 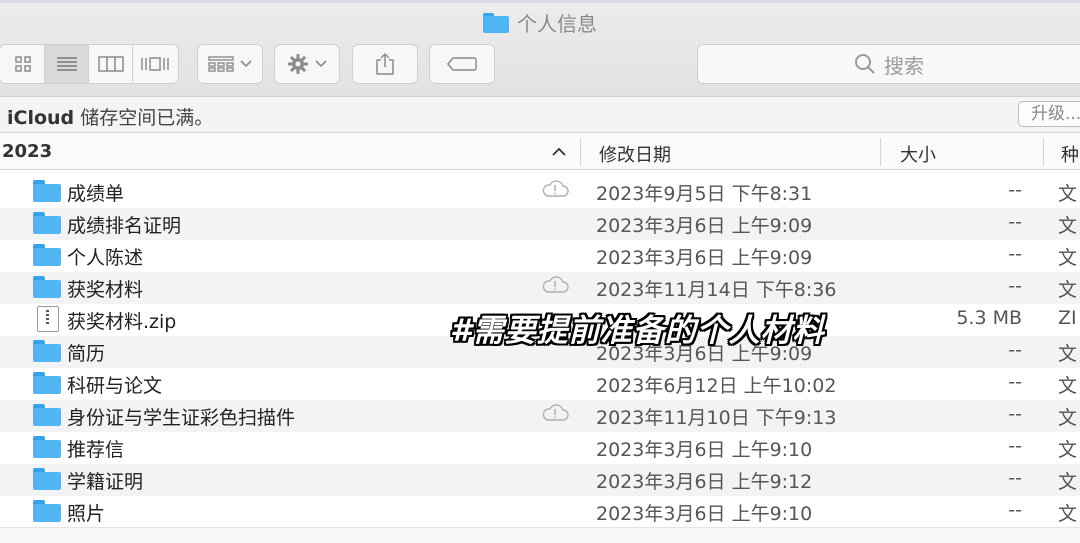 I want to click on size-column-header: 大小, so click(x=918, y=154).